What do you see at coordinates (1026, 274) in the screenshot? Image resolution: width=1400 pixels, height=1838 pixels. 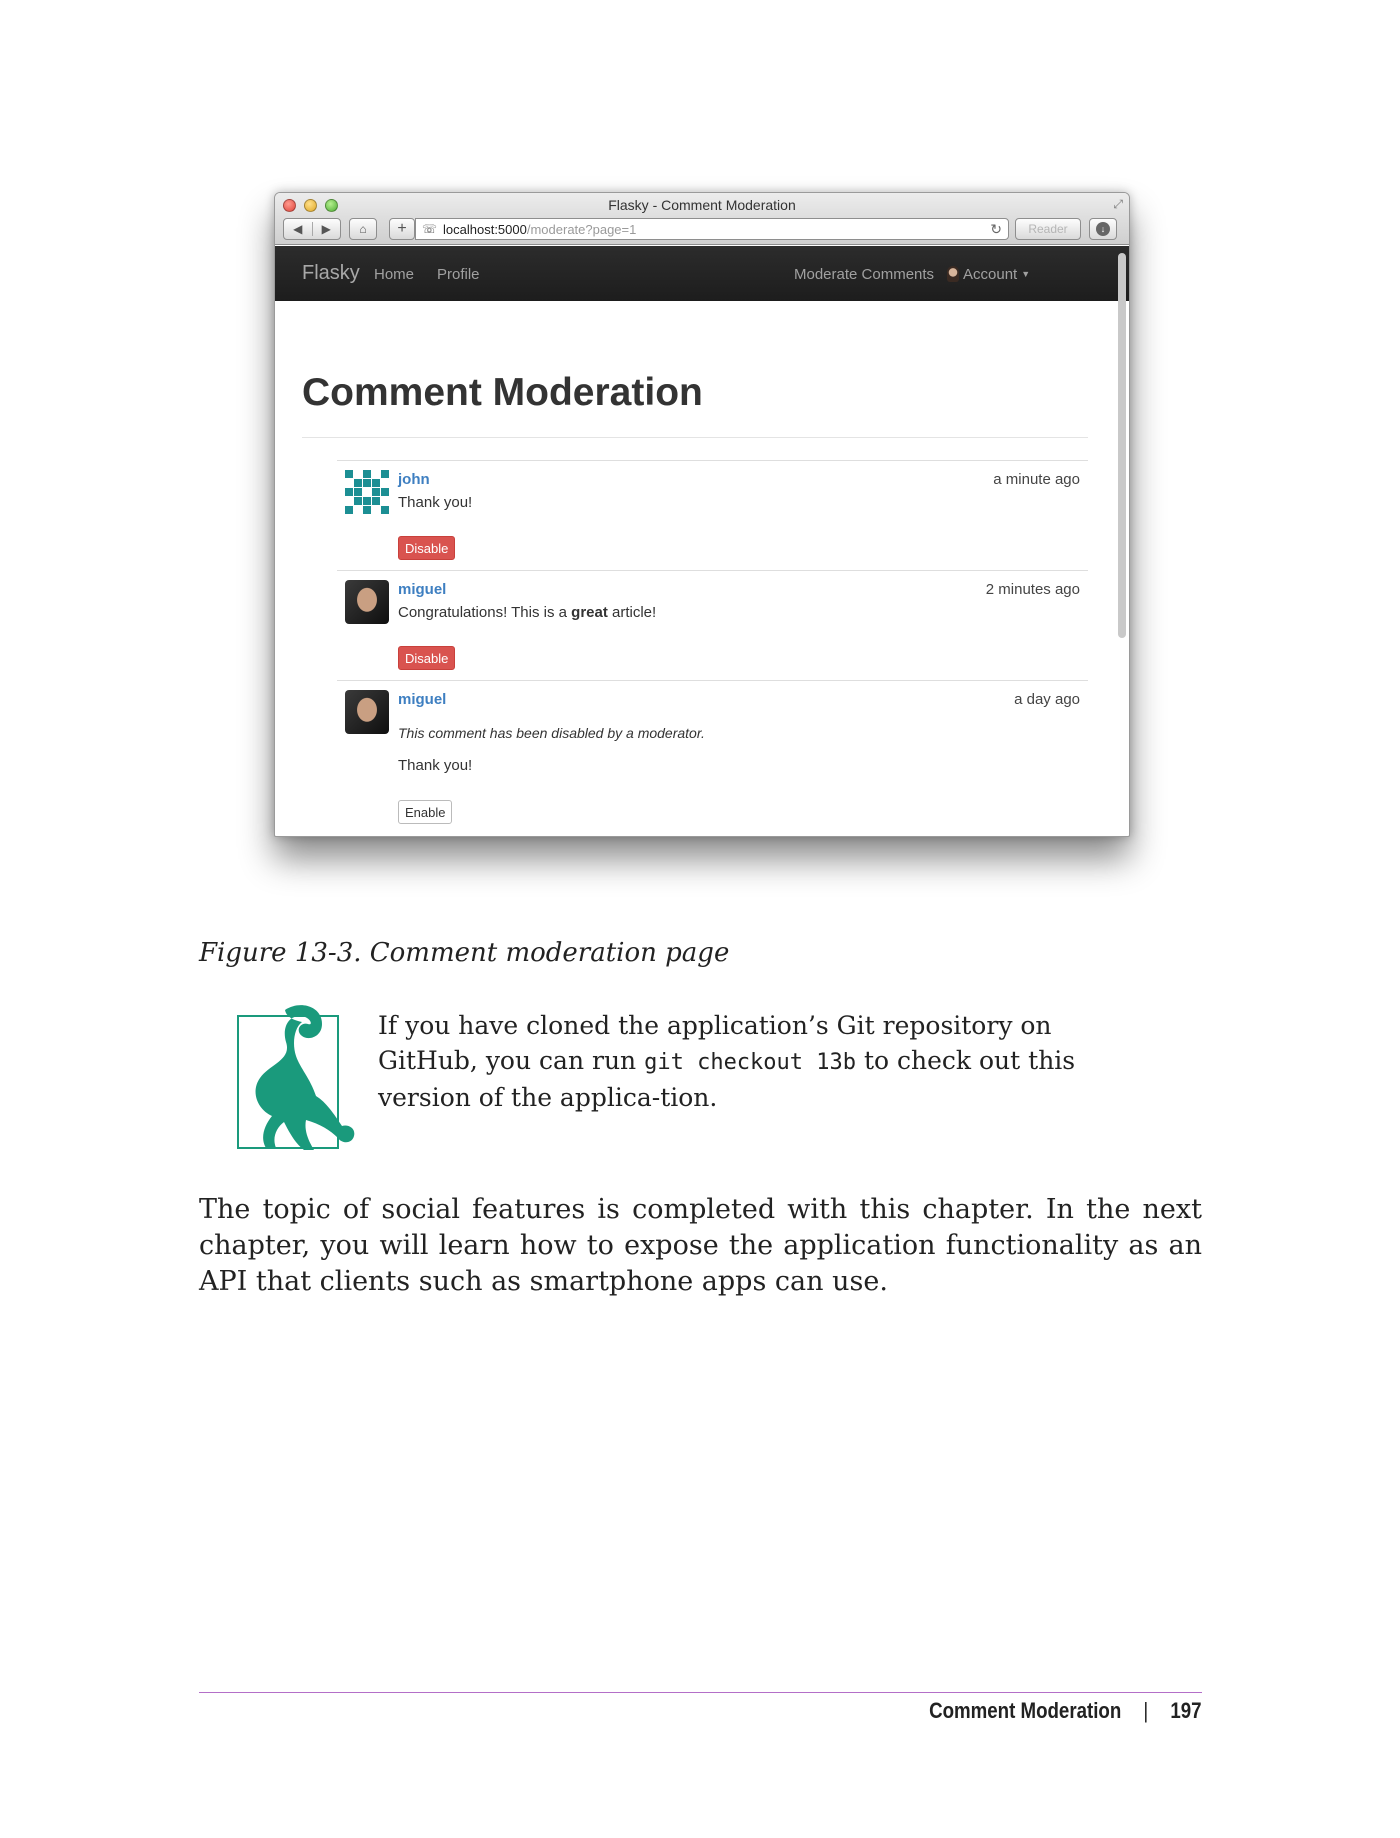 I see `caret-down-icon: ▼` at bounding box center [1026, 274].